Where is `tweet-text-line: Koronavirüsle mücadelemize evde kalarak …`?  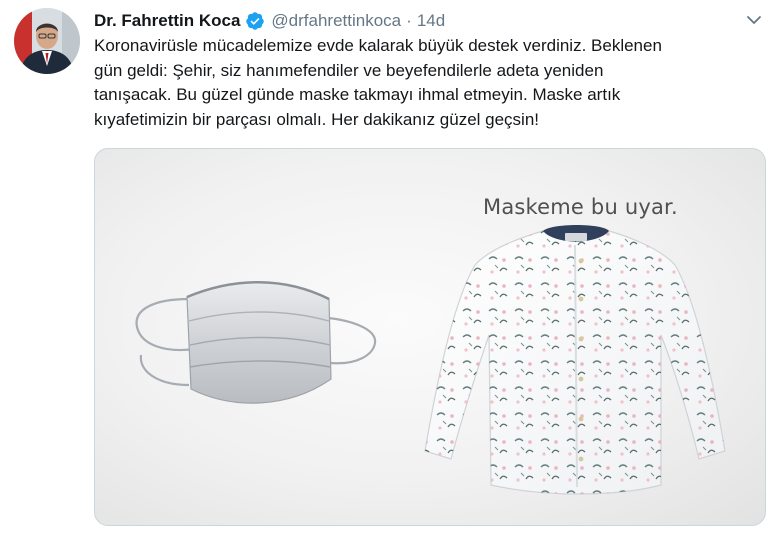
tweet-text-line: Koronavirüsle mücadelemize evde kalarak … is located at coordinates (378, 45).